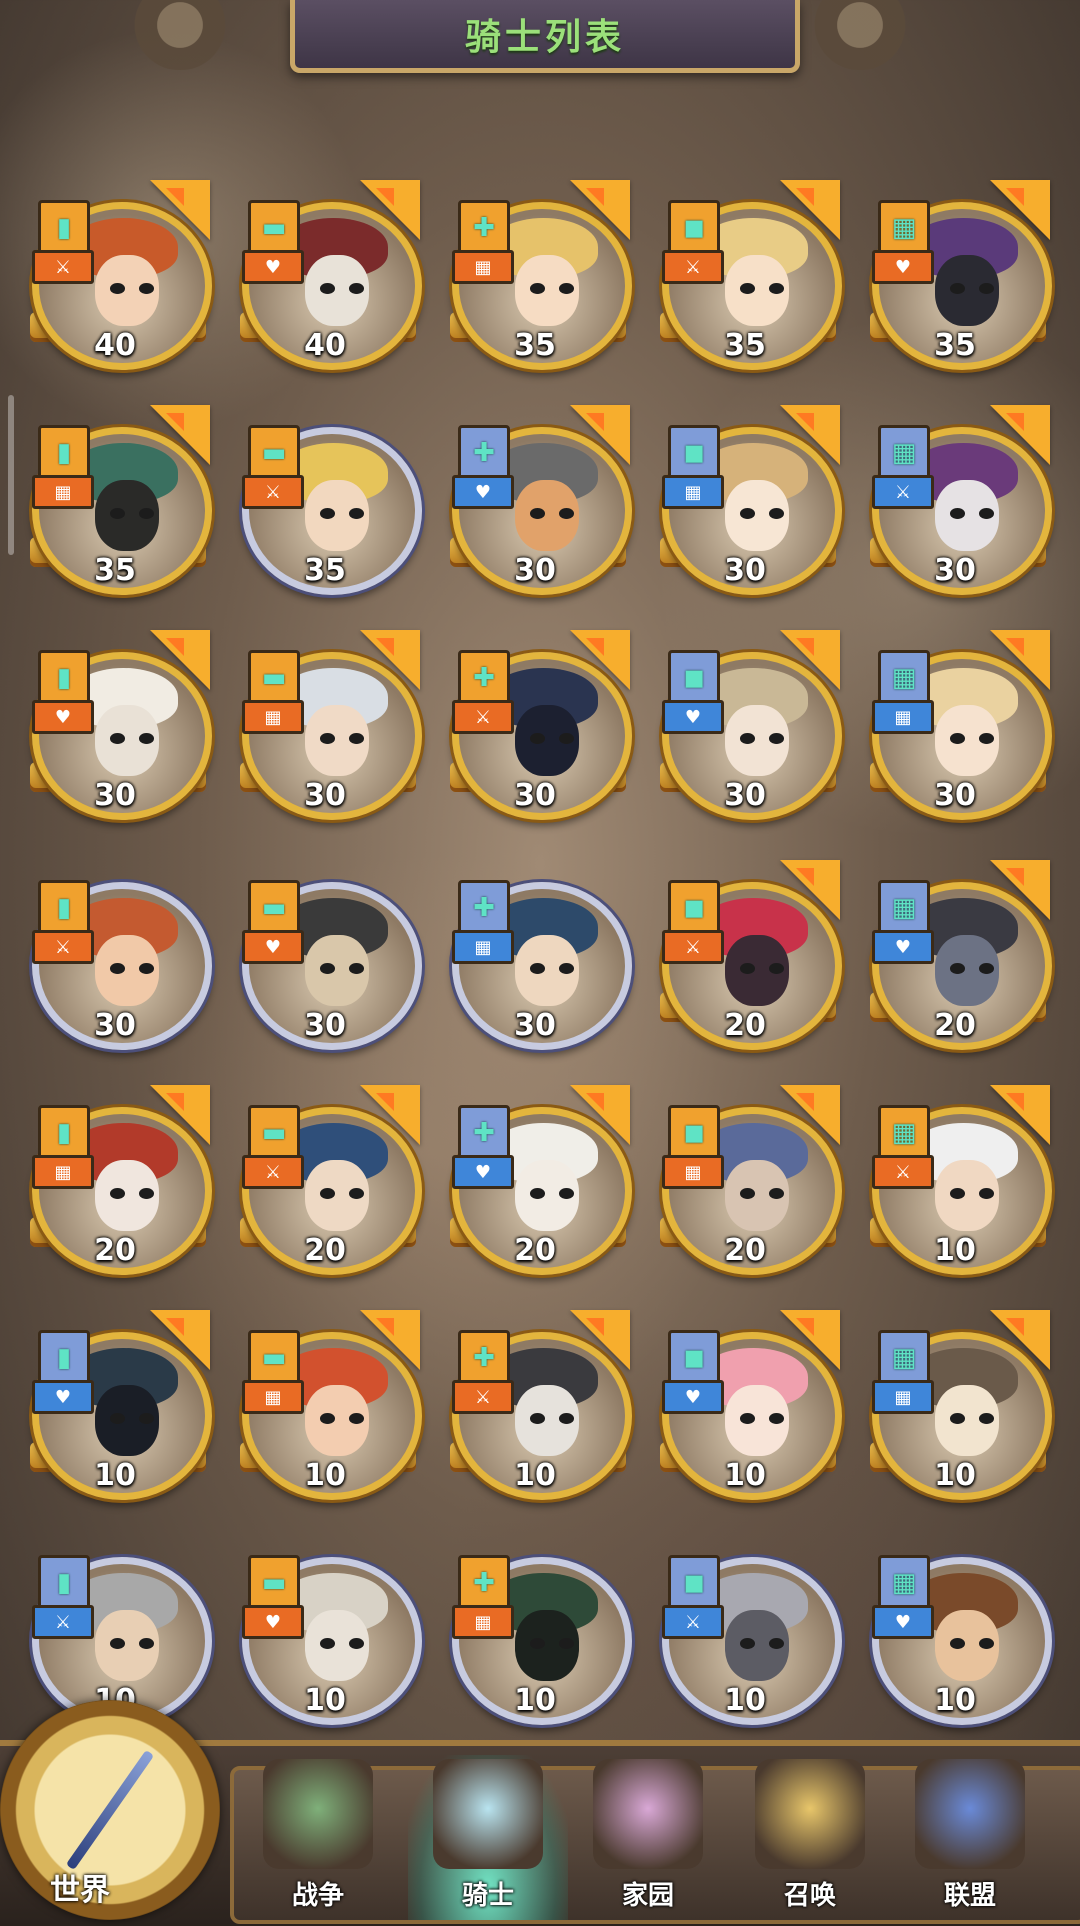  Describe the element at coordinates (120, 955) in the screenshot. I see `knight-card: ▮ ⚔ 30` at that location.